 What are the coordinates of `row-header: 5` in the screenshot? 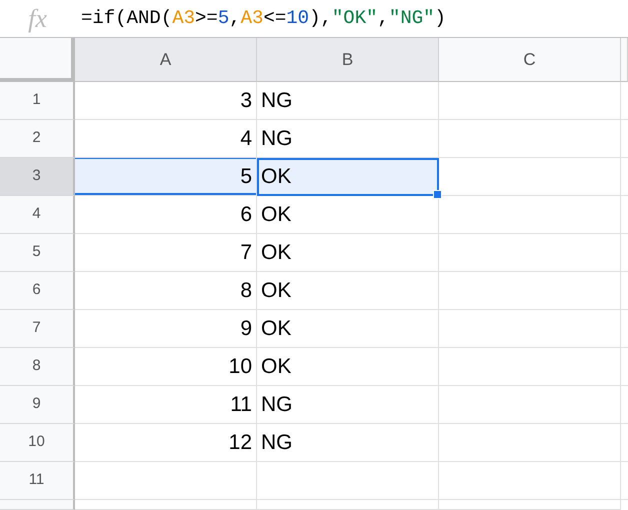 It's located at (37, 253).